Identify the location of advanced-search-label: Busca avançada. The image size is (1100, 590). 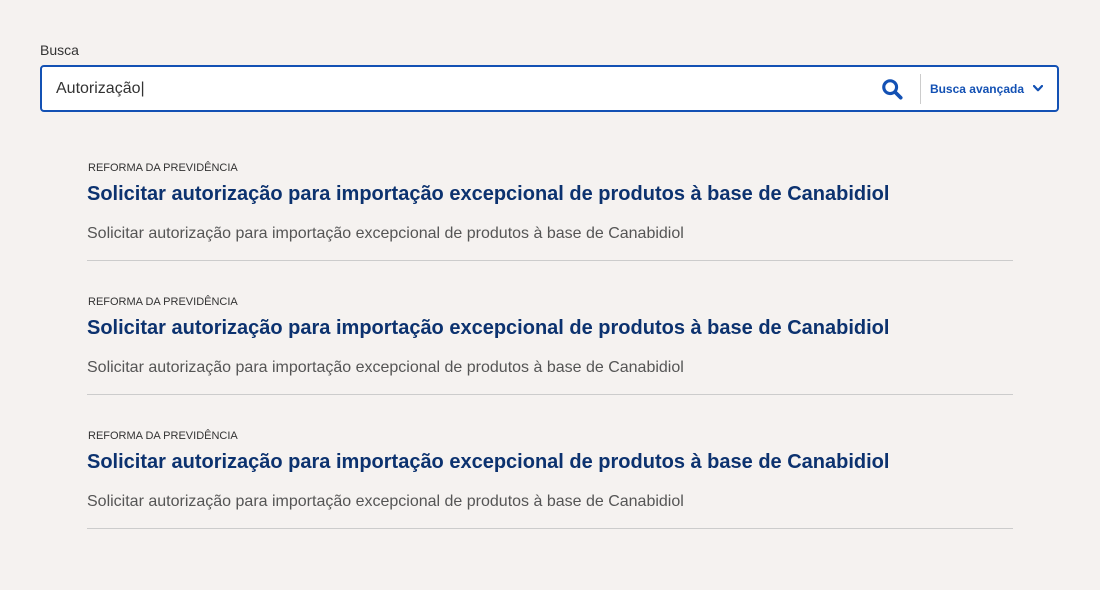
(976, 88).